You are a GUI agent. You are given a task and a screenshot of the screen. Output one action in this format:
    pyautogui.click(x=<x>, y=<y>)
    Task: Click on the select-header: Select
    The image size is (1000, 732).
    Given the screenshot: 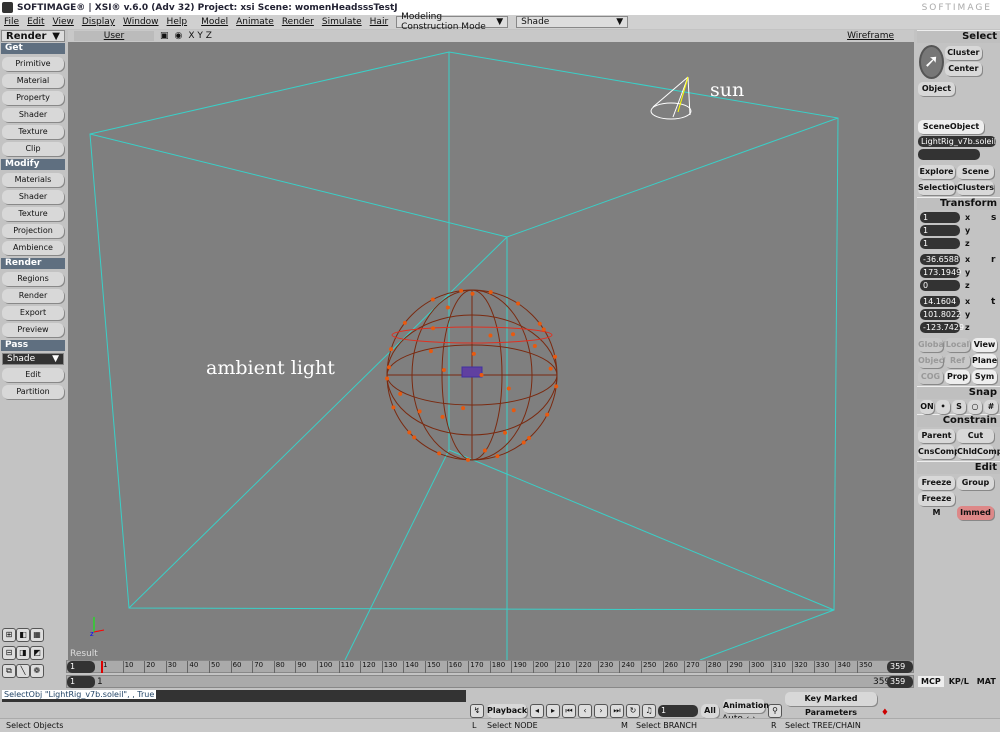 What is the action you would take?
    pyautogui.click(x=958, y=36)
    